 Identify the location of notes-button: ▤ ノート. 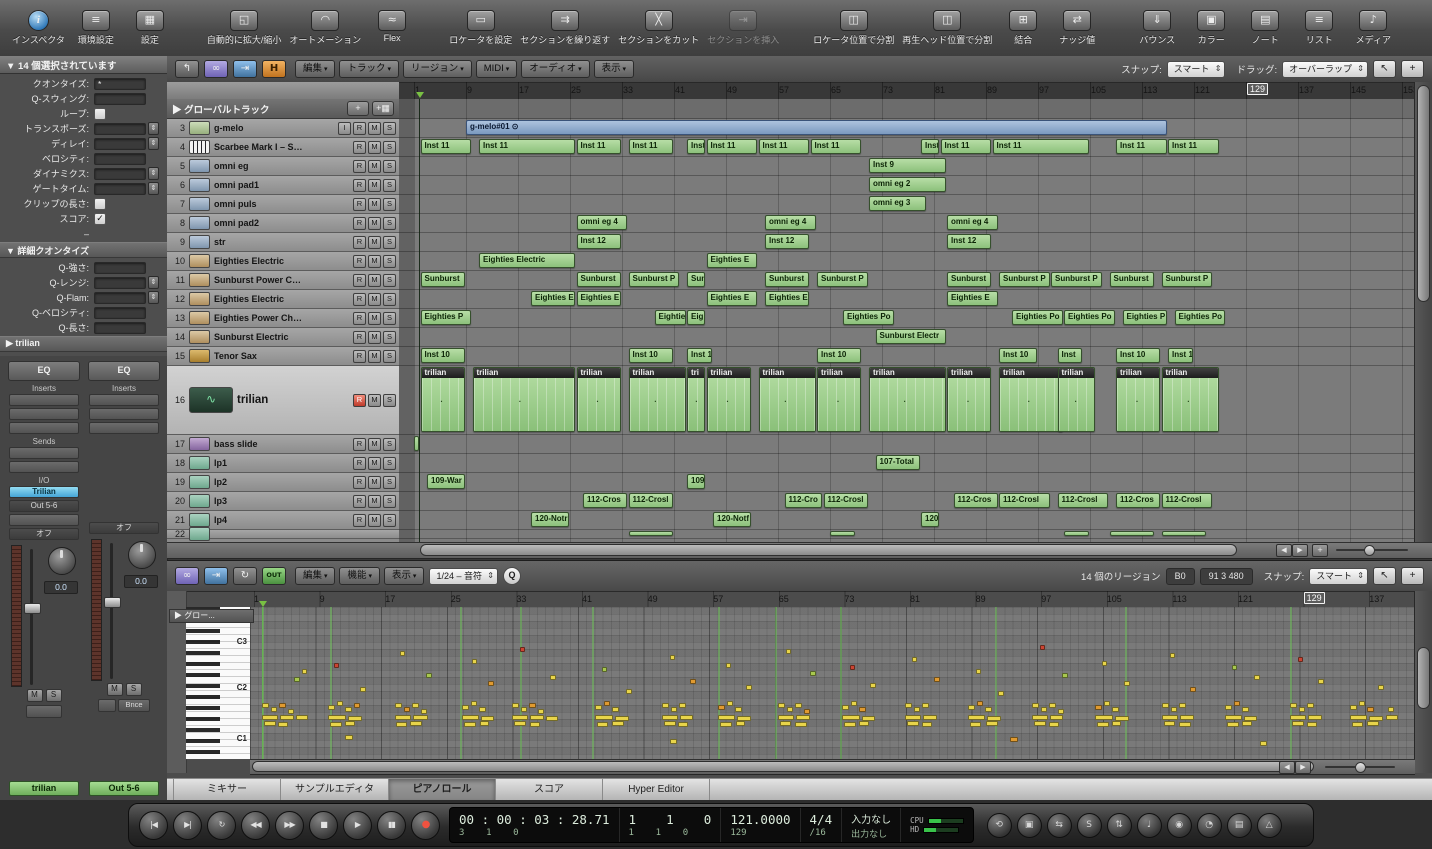
(1265, 28).